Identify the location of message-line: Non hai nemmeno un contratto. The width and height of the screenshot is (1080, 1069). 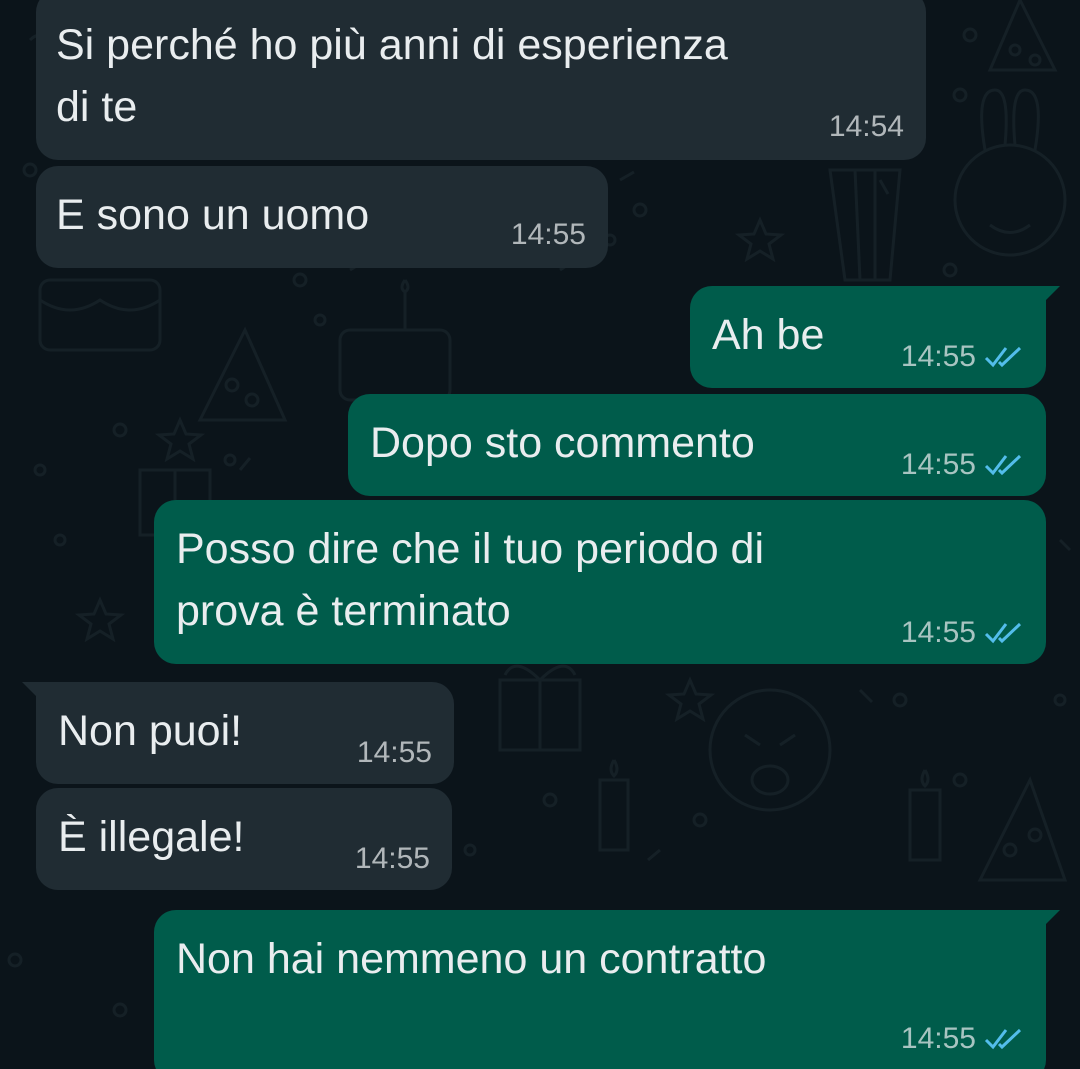
(471, 959).